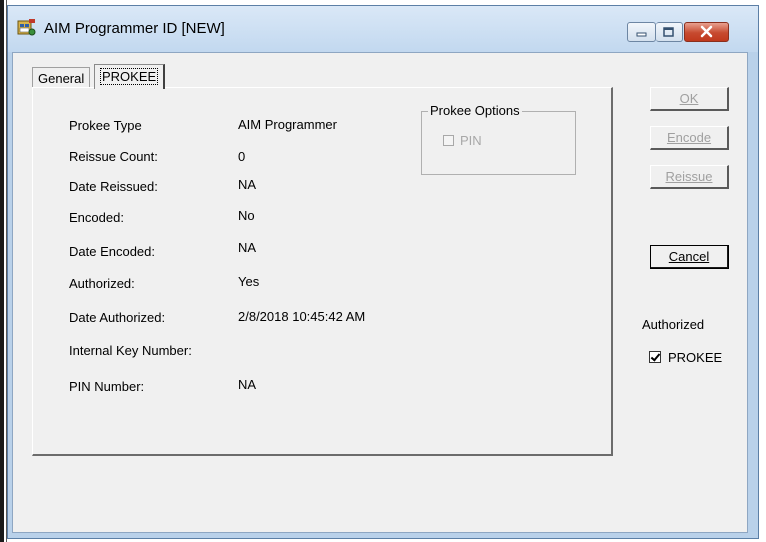 The width and height of the screenshot is (766, 542). Describe the element at coordinates (475, 110) in the screenshot. I see `prokee-options-title: Prokee Options` at that location.